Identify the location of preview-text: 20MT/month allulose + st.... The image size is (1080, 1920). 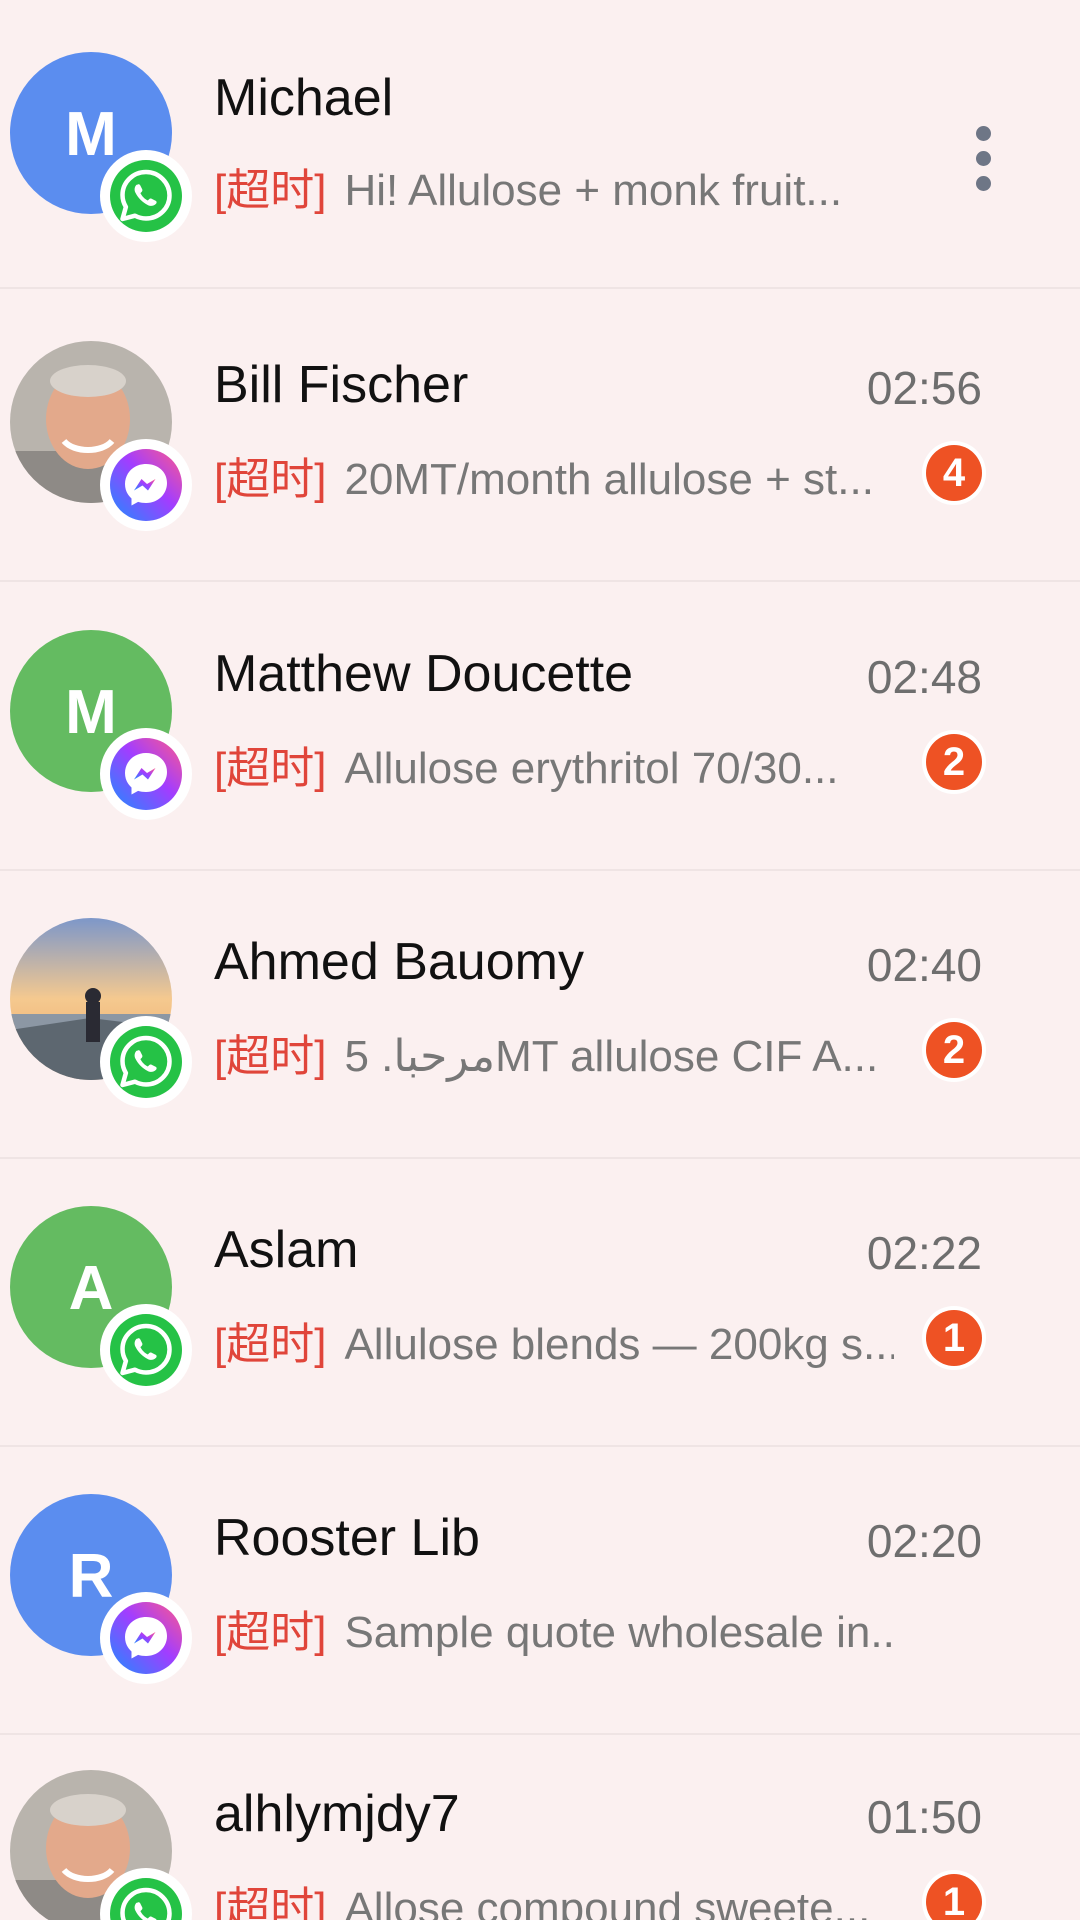
(609, 479).